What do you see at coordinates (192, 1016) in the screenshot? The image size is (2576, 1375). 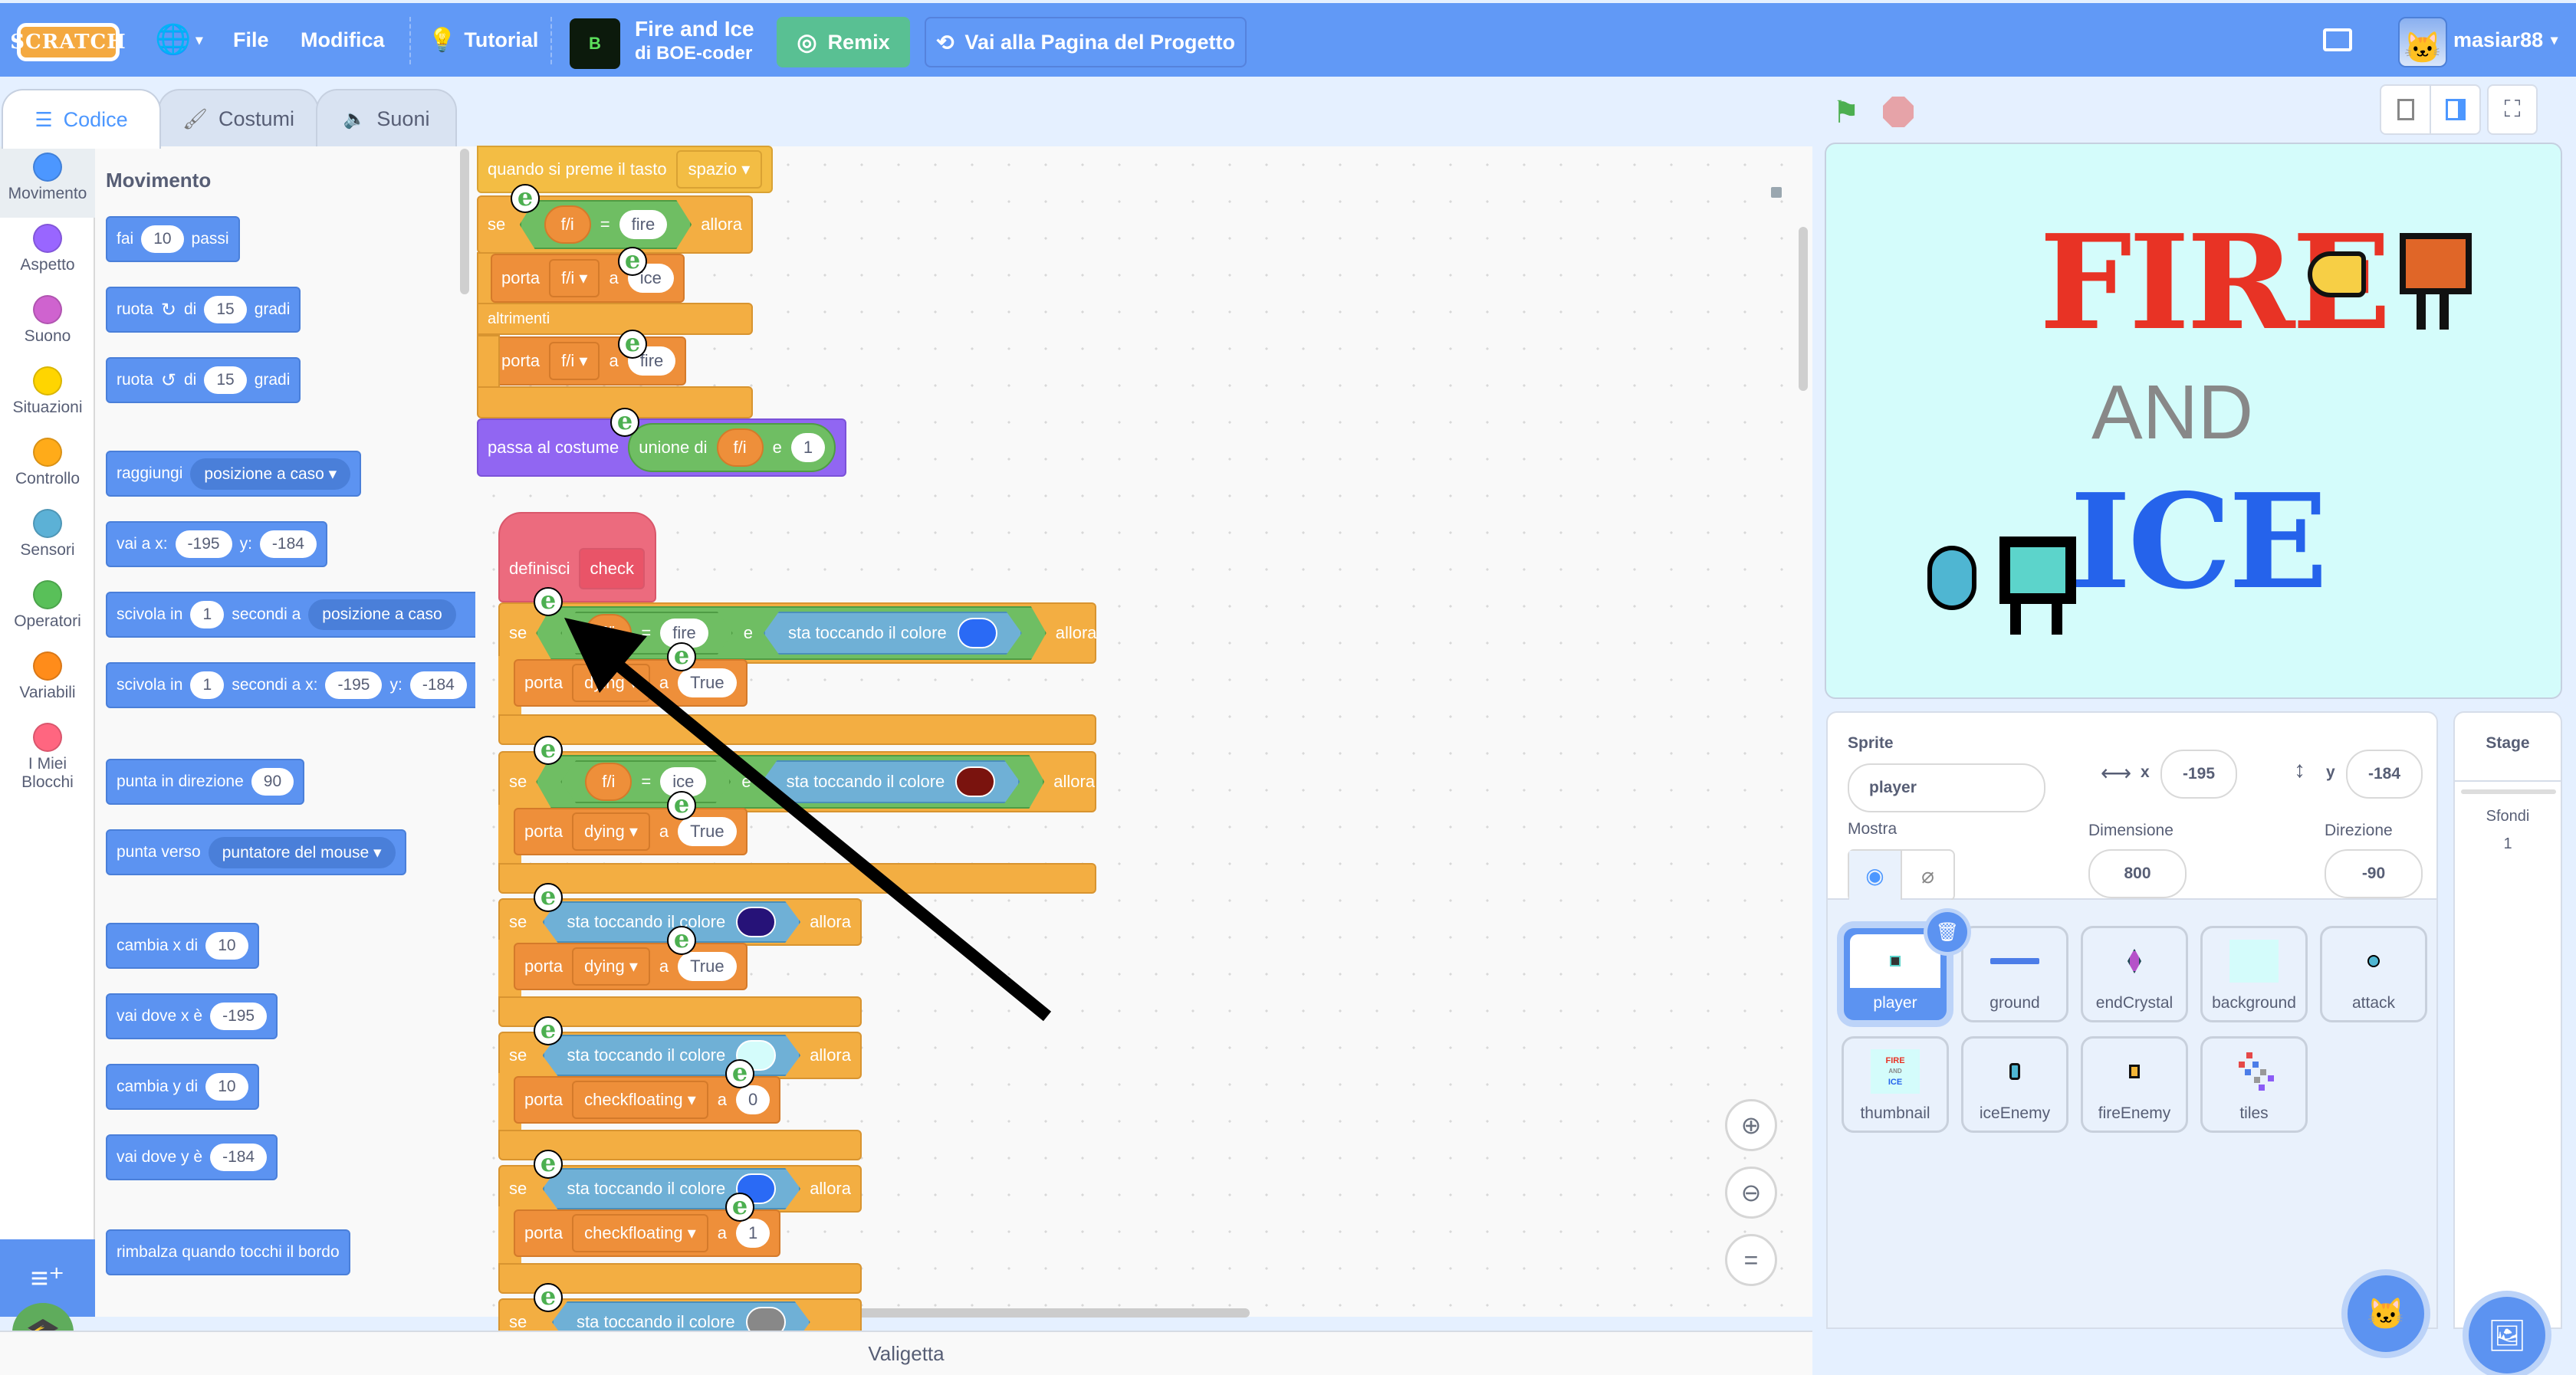 I see `block-set-x: vai dove x è -195` at bounding box center [192, 1016].